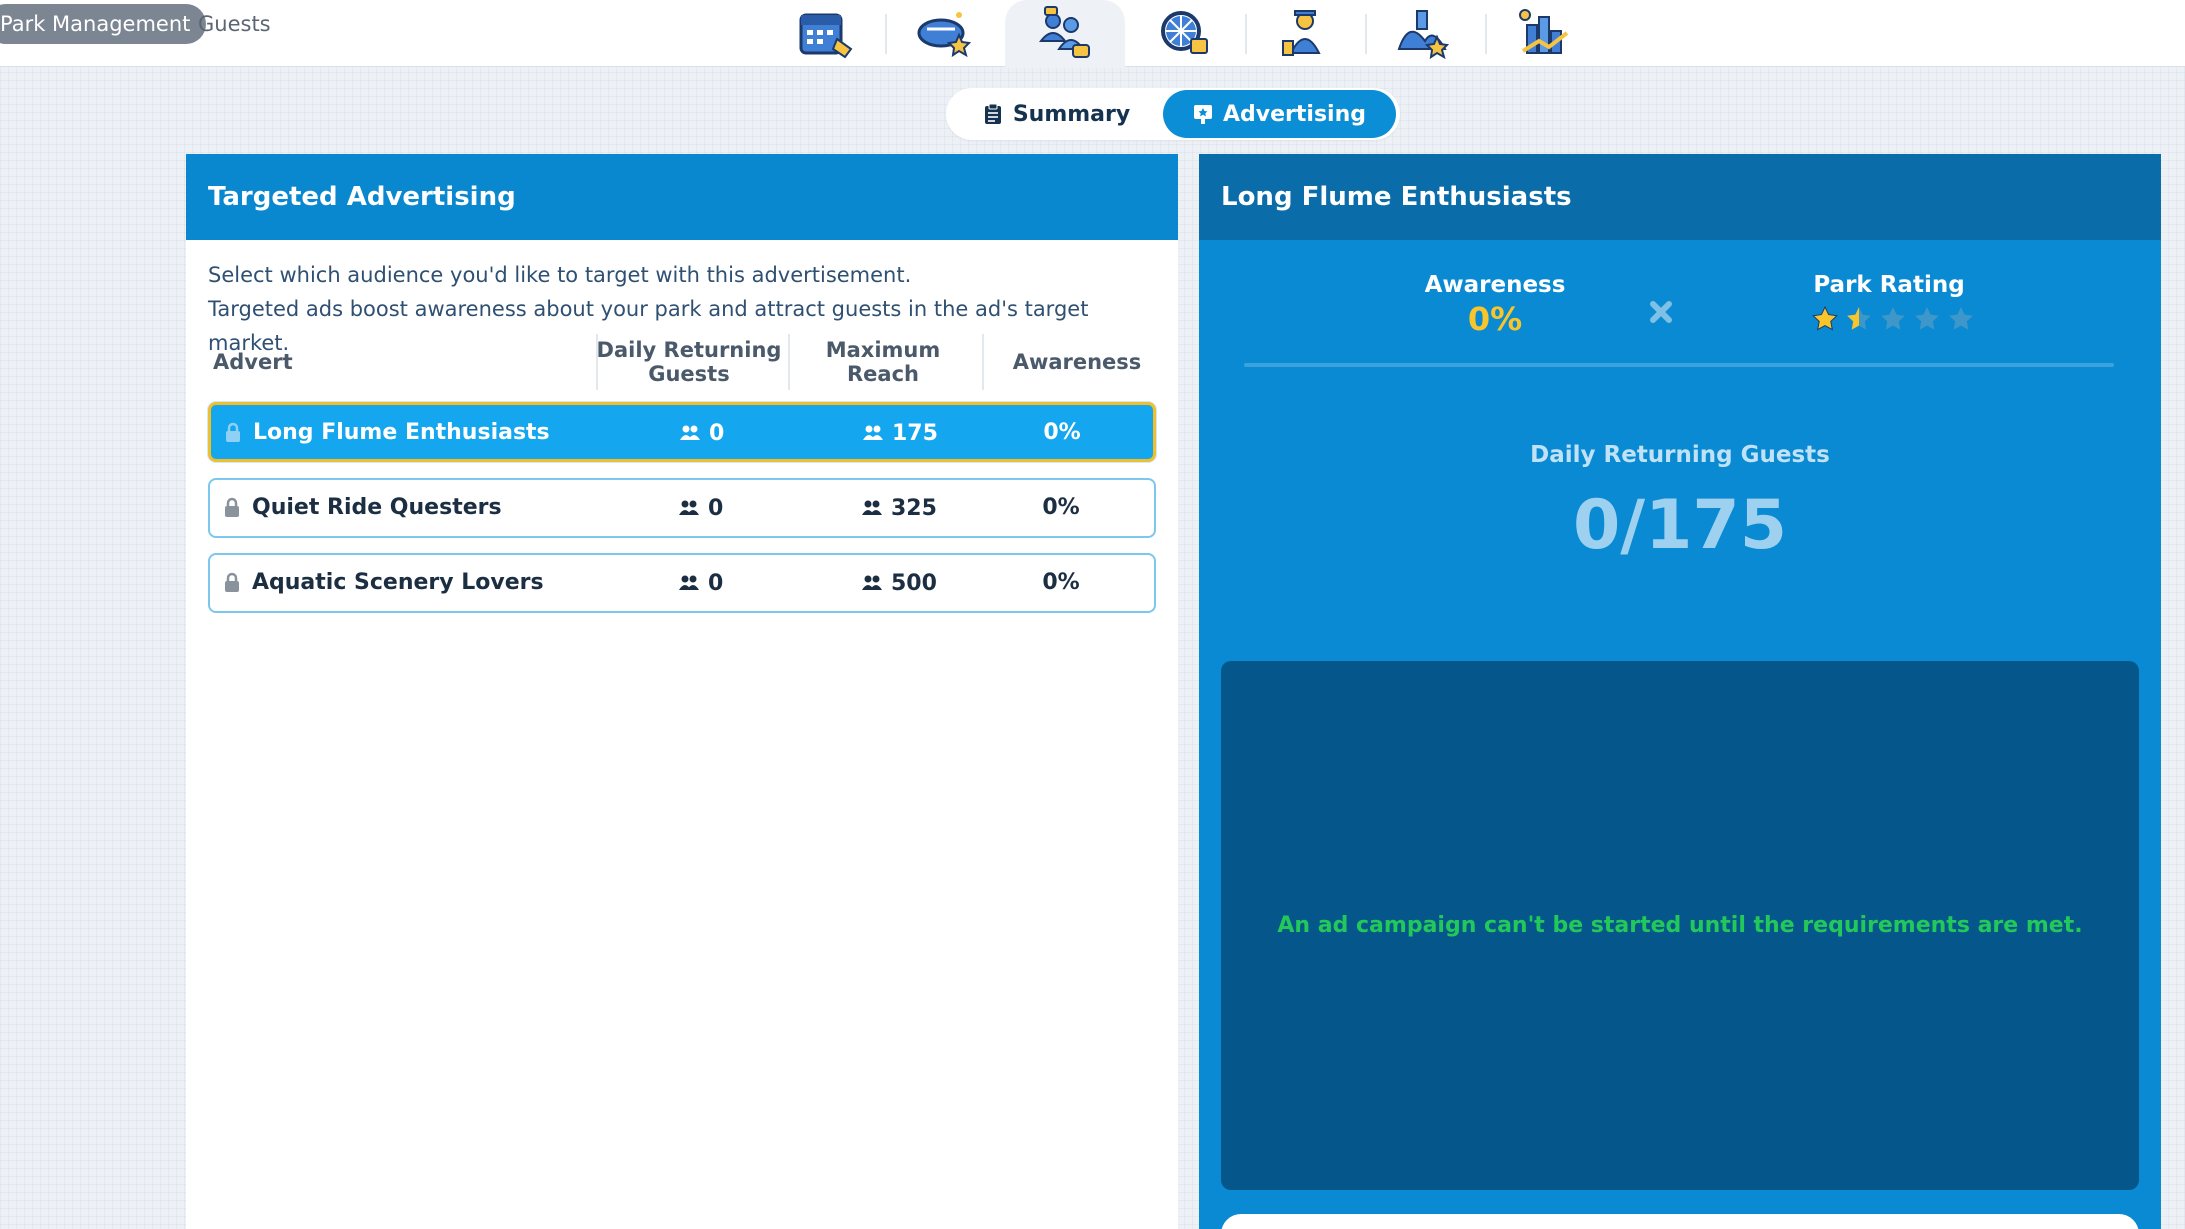 The width and height of the screenshot is (2185, 1229). Describe the element at coordinates (1859, 318) in the screenshot. I see `star-half-icon` at that location.